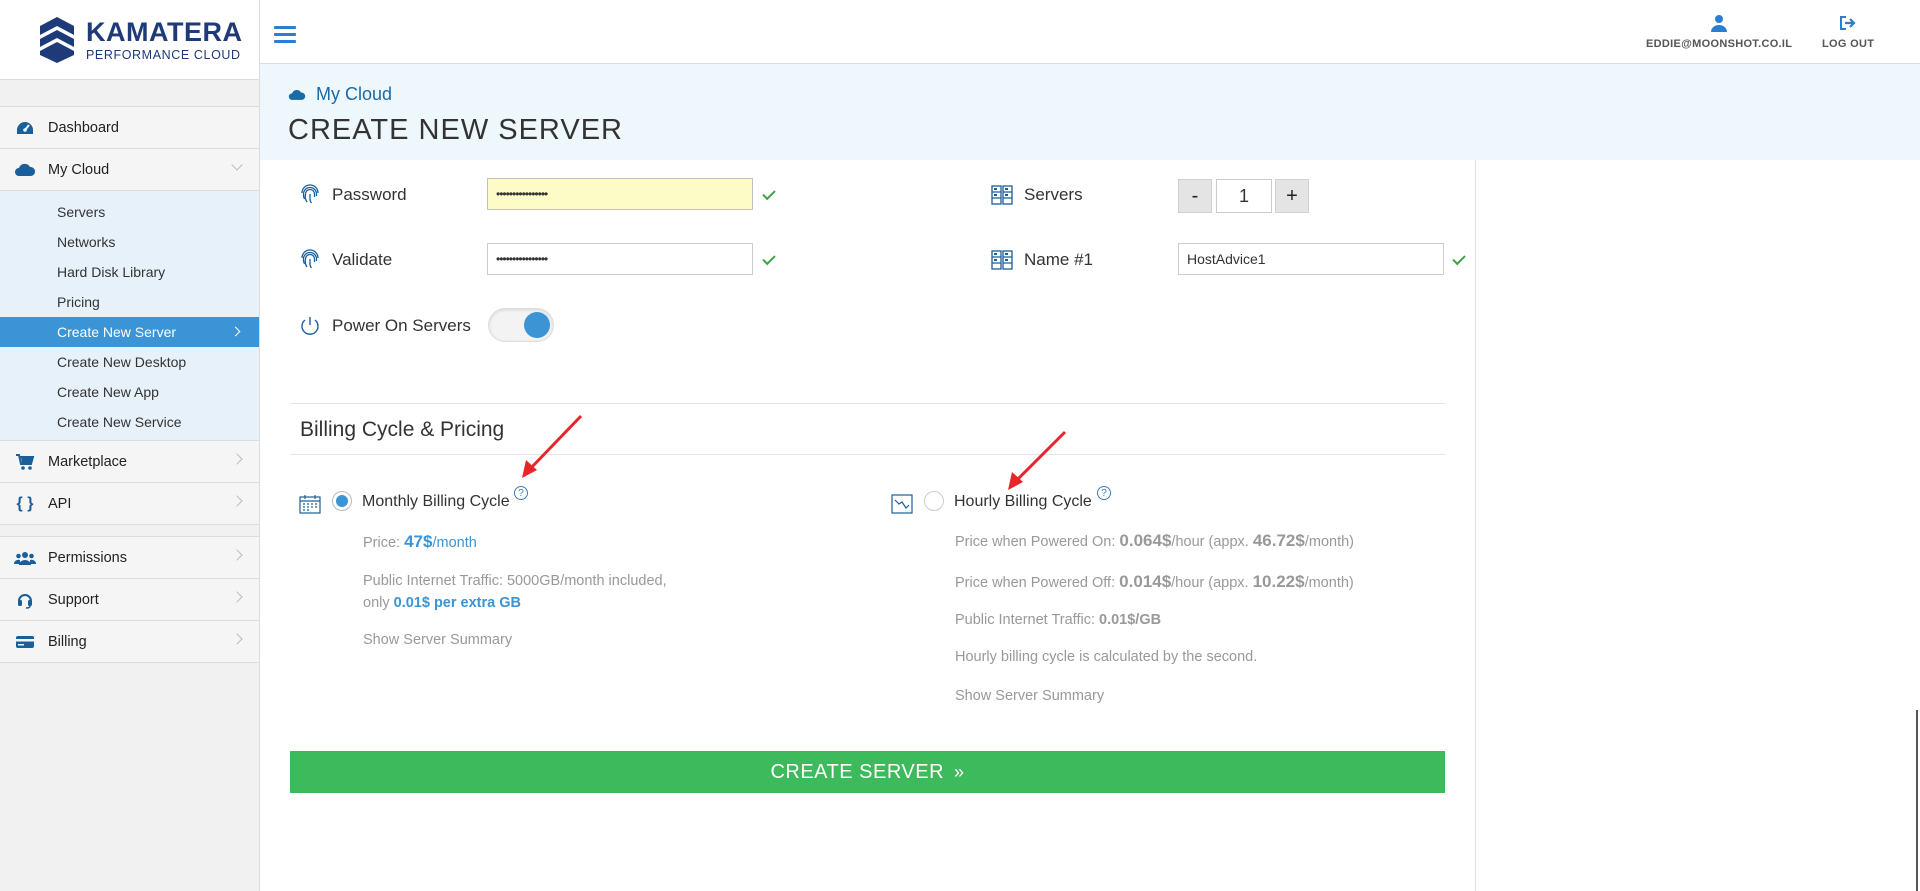 This screenshot has height=891, width=1920. Describe the element at coordinates (164, 31) in the screenshot. I see `brand-name: KAMATERA` at that location.